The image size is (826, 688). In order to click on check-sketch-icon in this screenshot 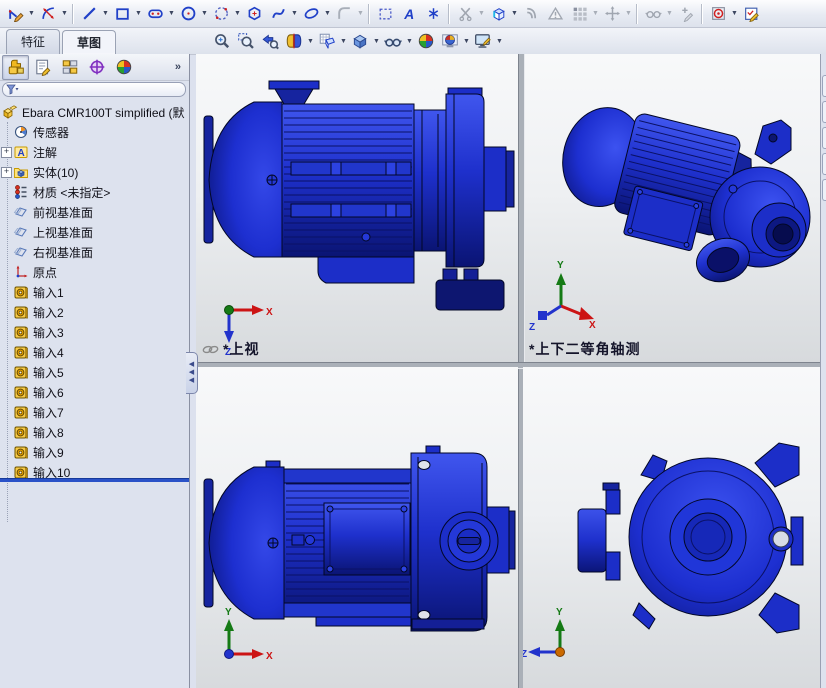, I will do `click(555, 14)`.